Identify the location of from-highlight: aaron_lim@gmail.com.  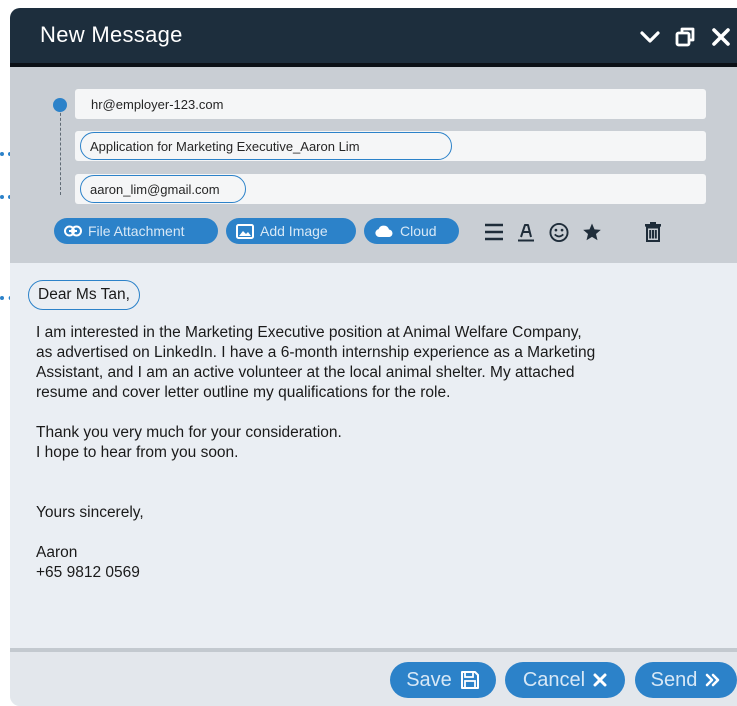
(163, 189).